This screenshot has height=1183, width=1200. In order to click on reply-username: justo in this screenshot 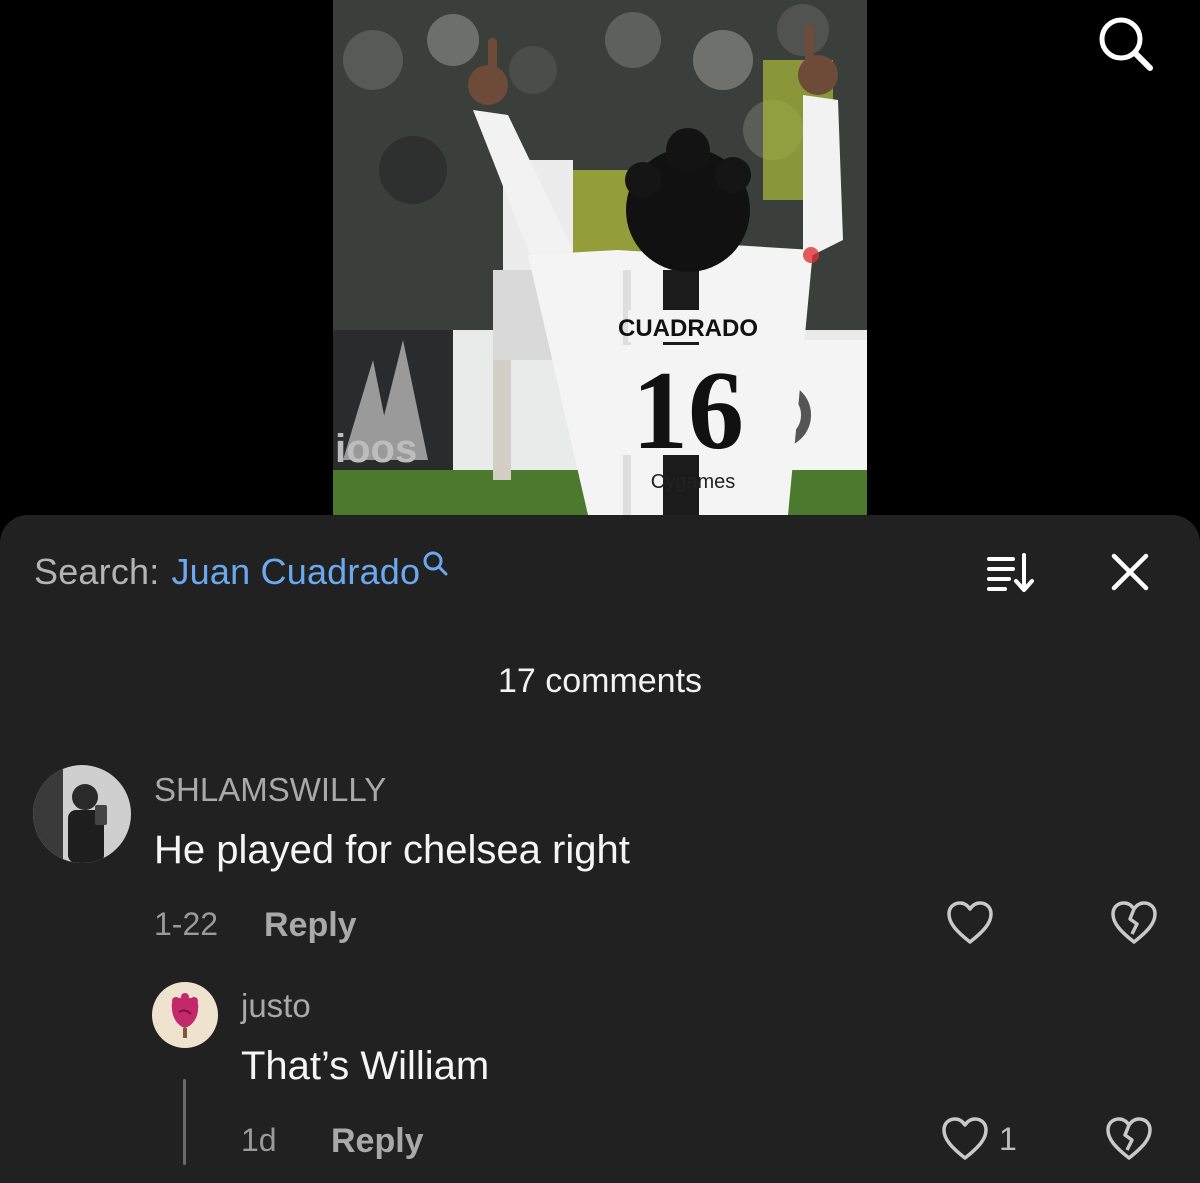, I will do `click(276, 1006)`.